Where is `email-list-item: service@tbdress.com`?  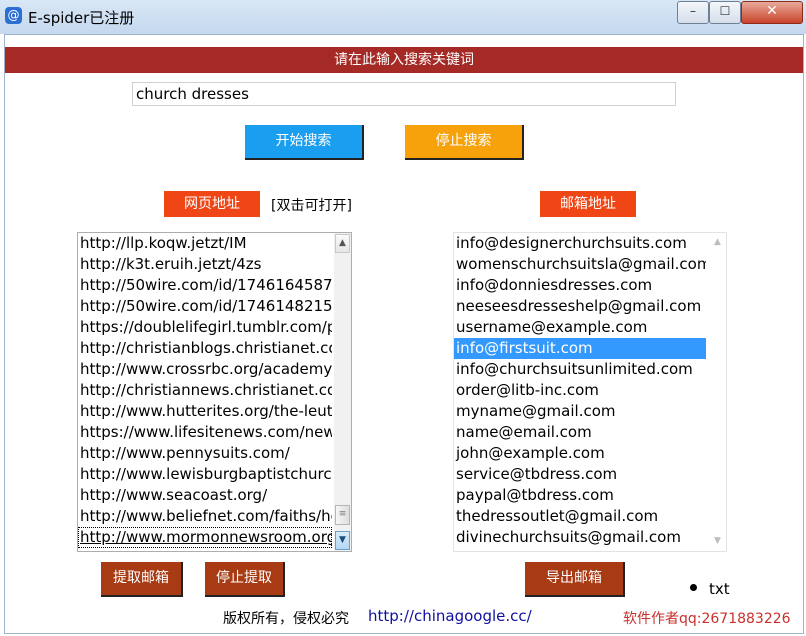 email-list-item: service@tbdress.com is located at coordinates (580, 474).